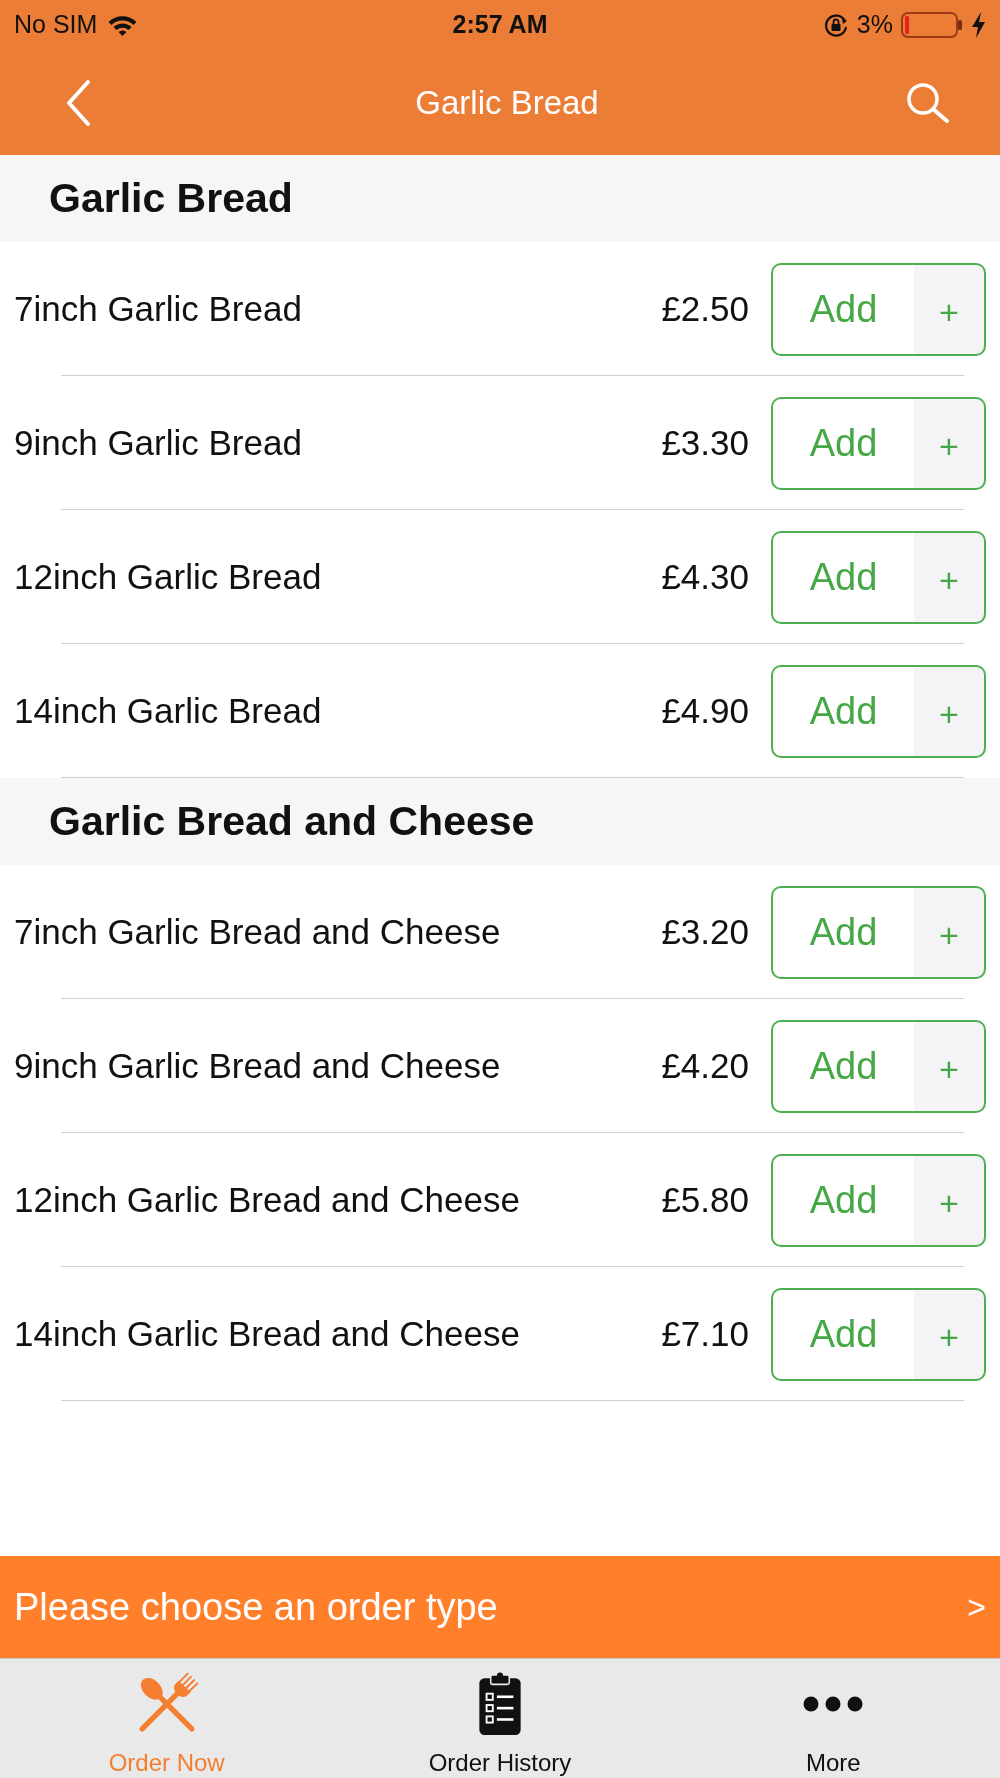 The width and height of the screenshot is (1000, 1778). What do you see at coordinates (123, 25) in the screenshot?
I see `wifi-icon` at bounding box center [123, 25].